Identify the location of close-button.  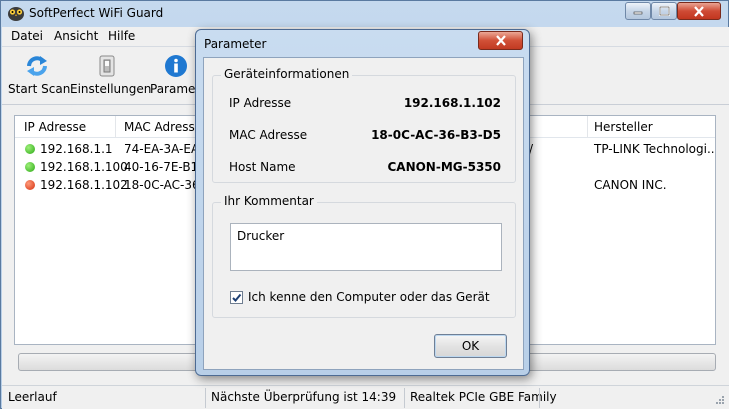
(699, 11).